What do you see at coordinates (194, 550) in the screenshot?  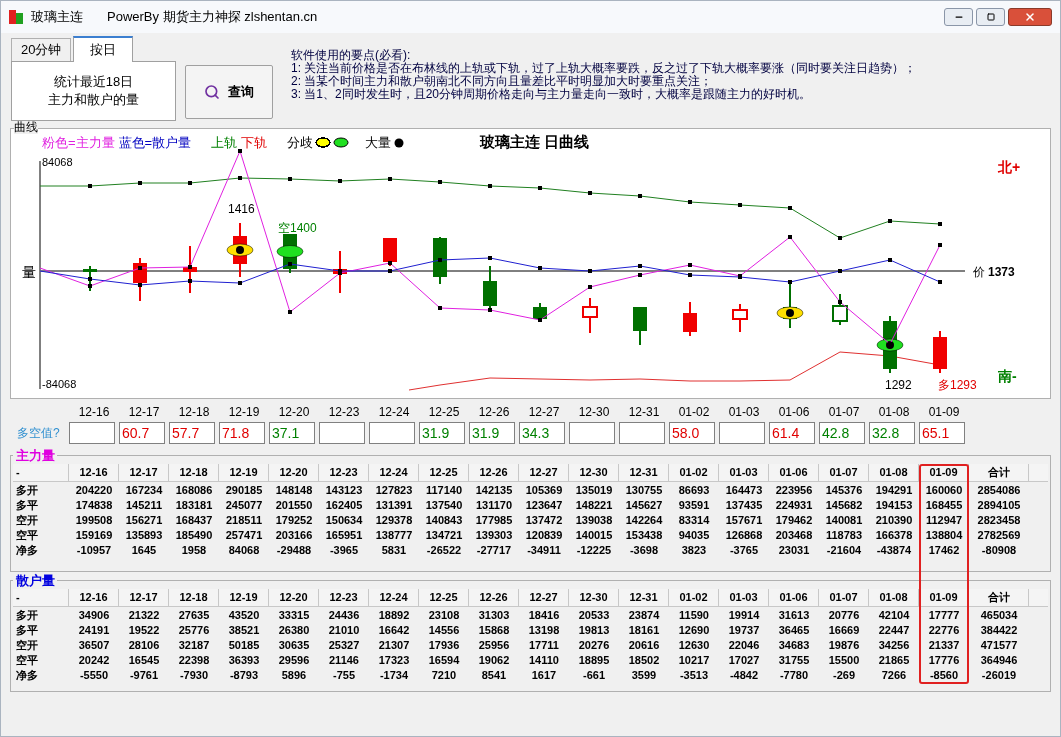 I see `table-cell-text: 1958` at bounding box center [194, 550].